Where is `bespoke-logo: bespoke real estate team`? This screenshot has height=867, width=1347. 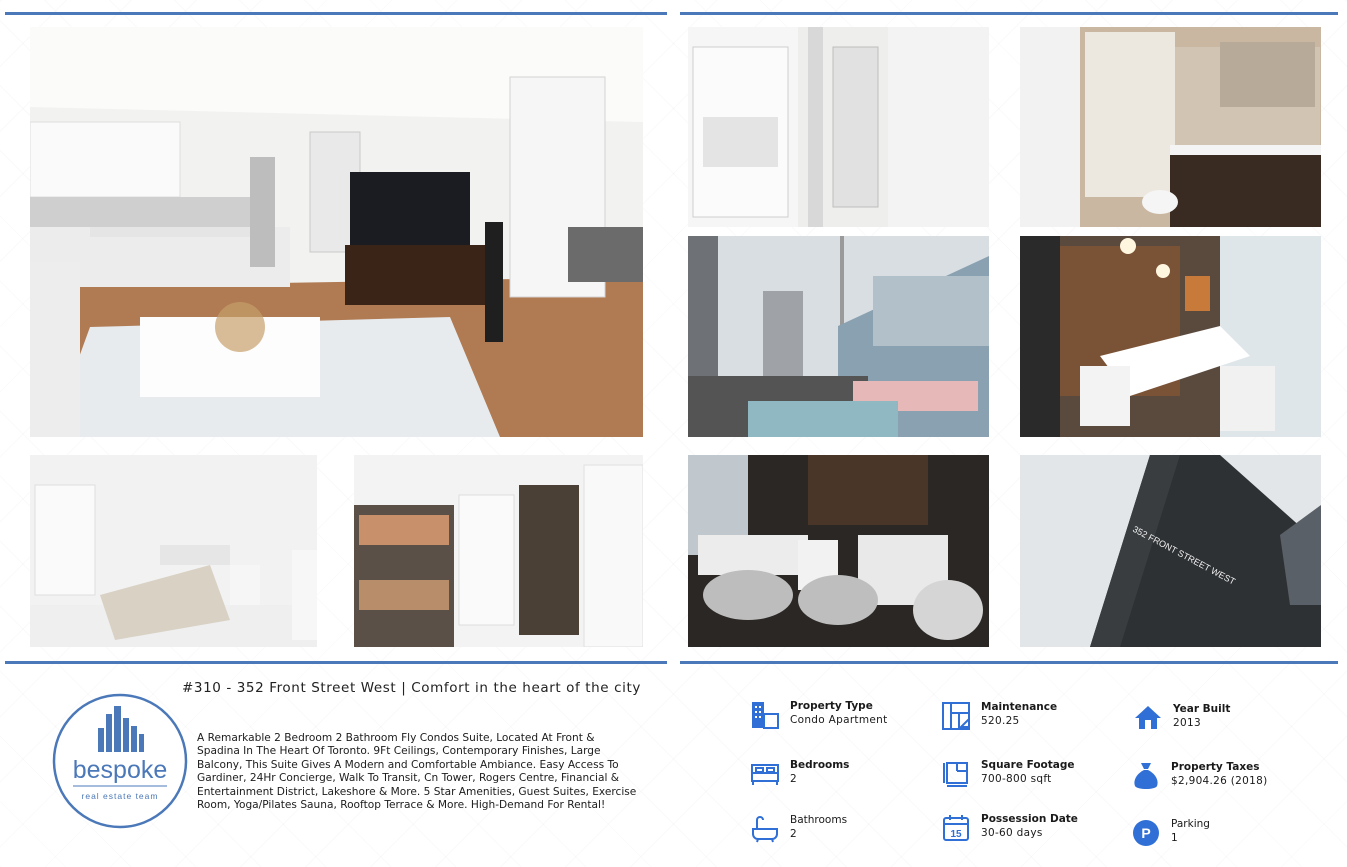 bespoke-logo: bespoke real estate team is located at coordinates (120, 761).